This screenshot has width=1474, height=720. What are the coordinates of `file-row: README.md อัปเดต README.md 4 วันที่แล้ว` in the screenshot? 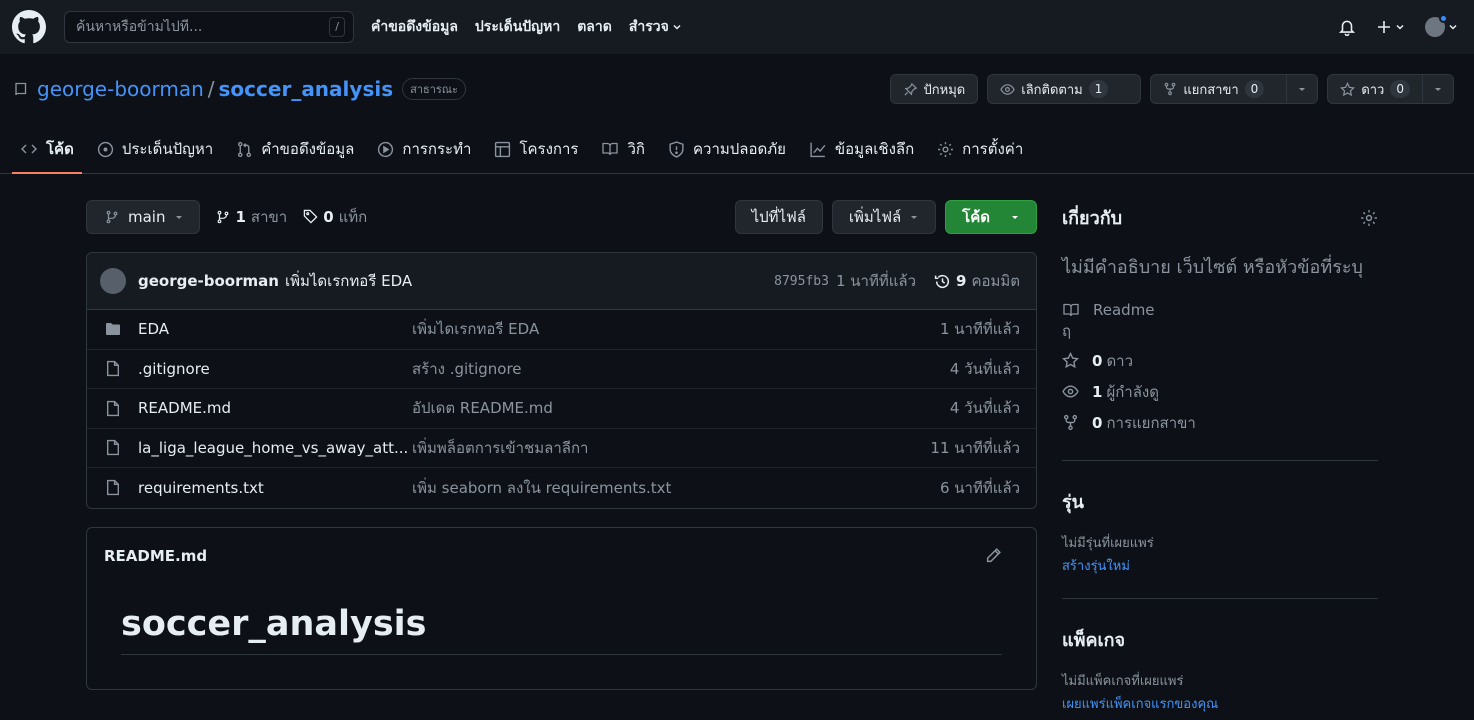 It's located at (561, 409).